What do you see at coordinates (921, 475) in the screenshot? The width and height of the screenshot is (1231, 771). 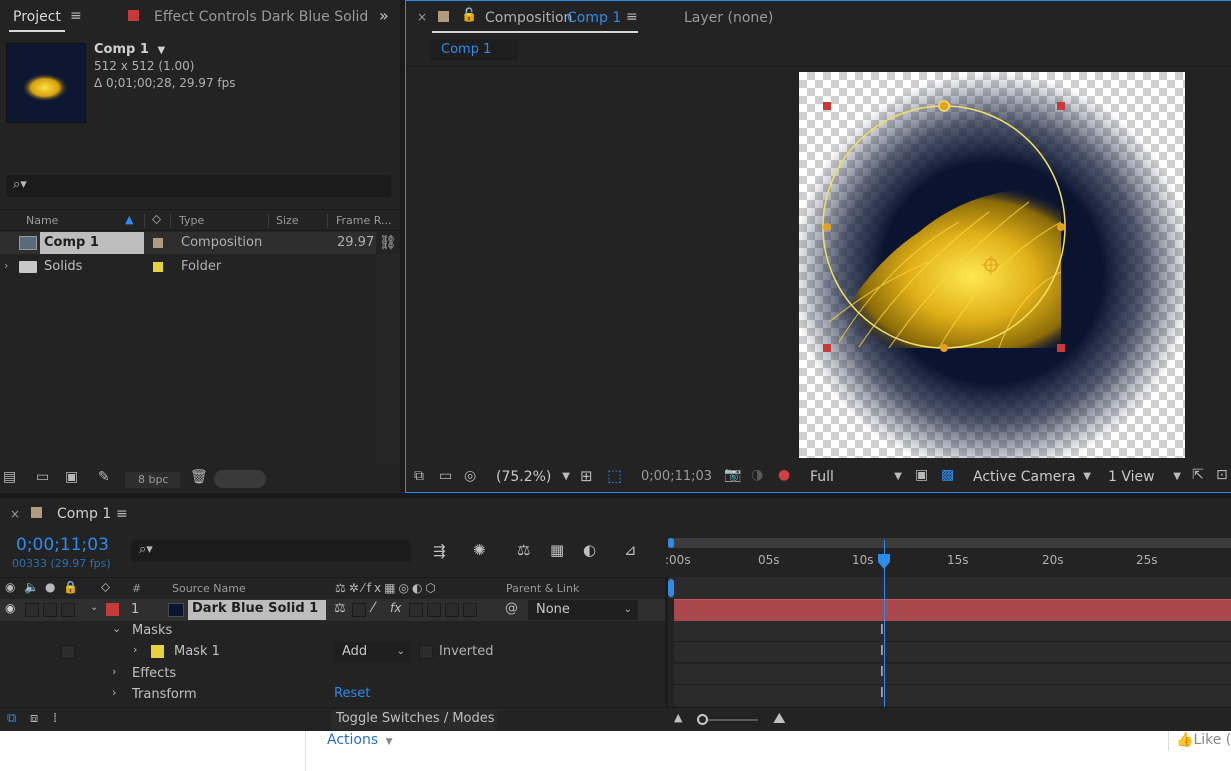 I see `region-of-interest-icon: ▣` at bounding box center [921, 475].